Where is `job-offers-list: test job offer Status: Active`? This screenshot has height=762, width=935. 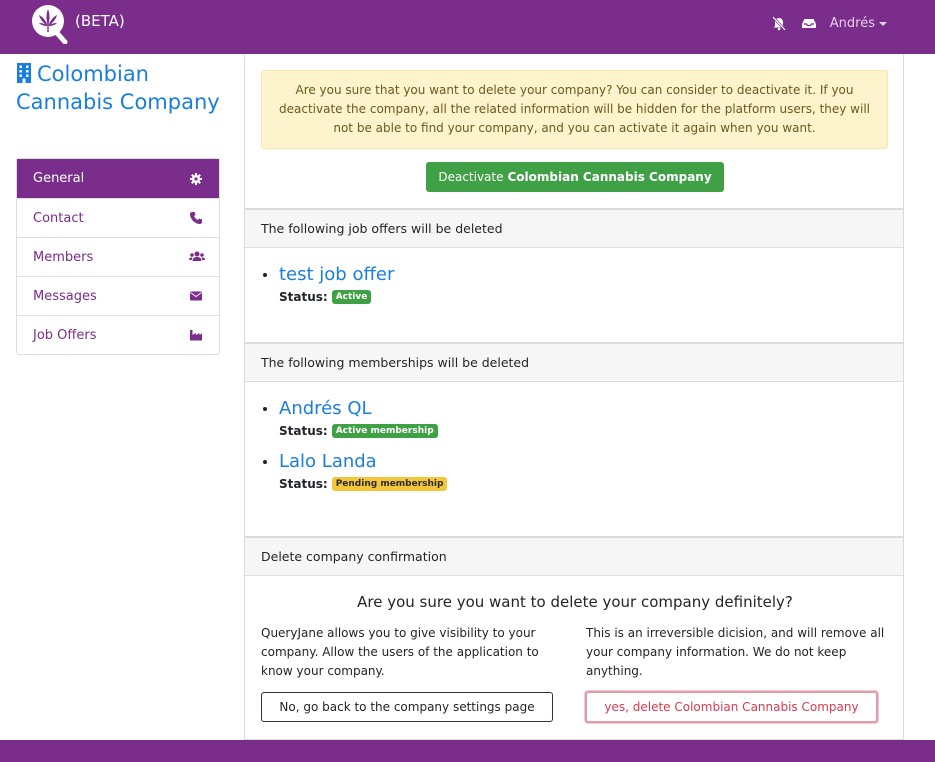
job-offers-list: test job offer Status: Active is located at coordinates (574, 276).